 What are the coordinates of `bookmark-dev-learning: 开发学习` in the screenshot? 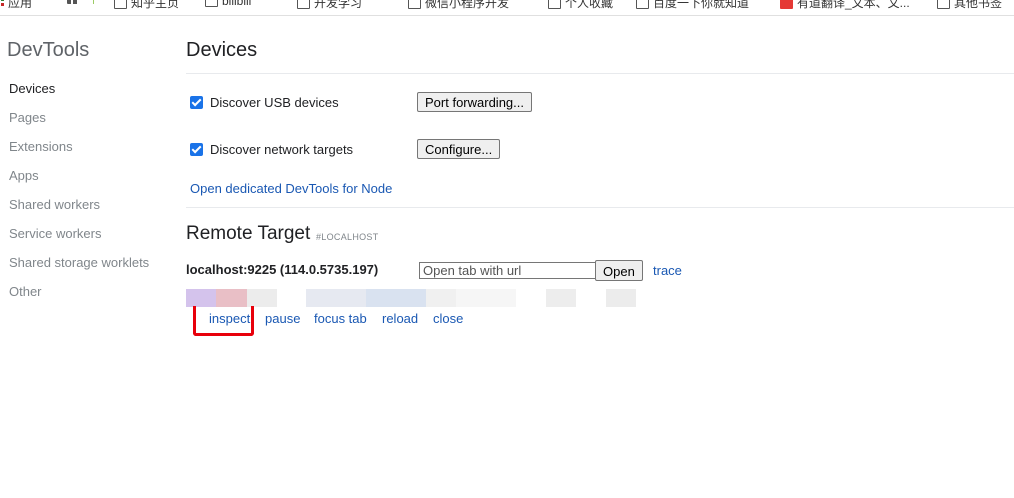 It's located at (329, 5).